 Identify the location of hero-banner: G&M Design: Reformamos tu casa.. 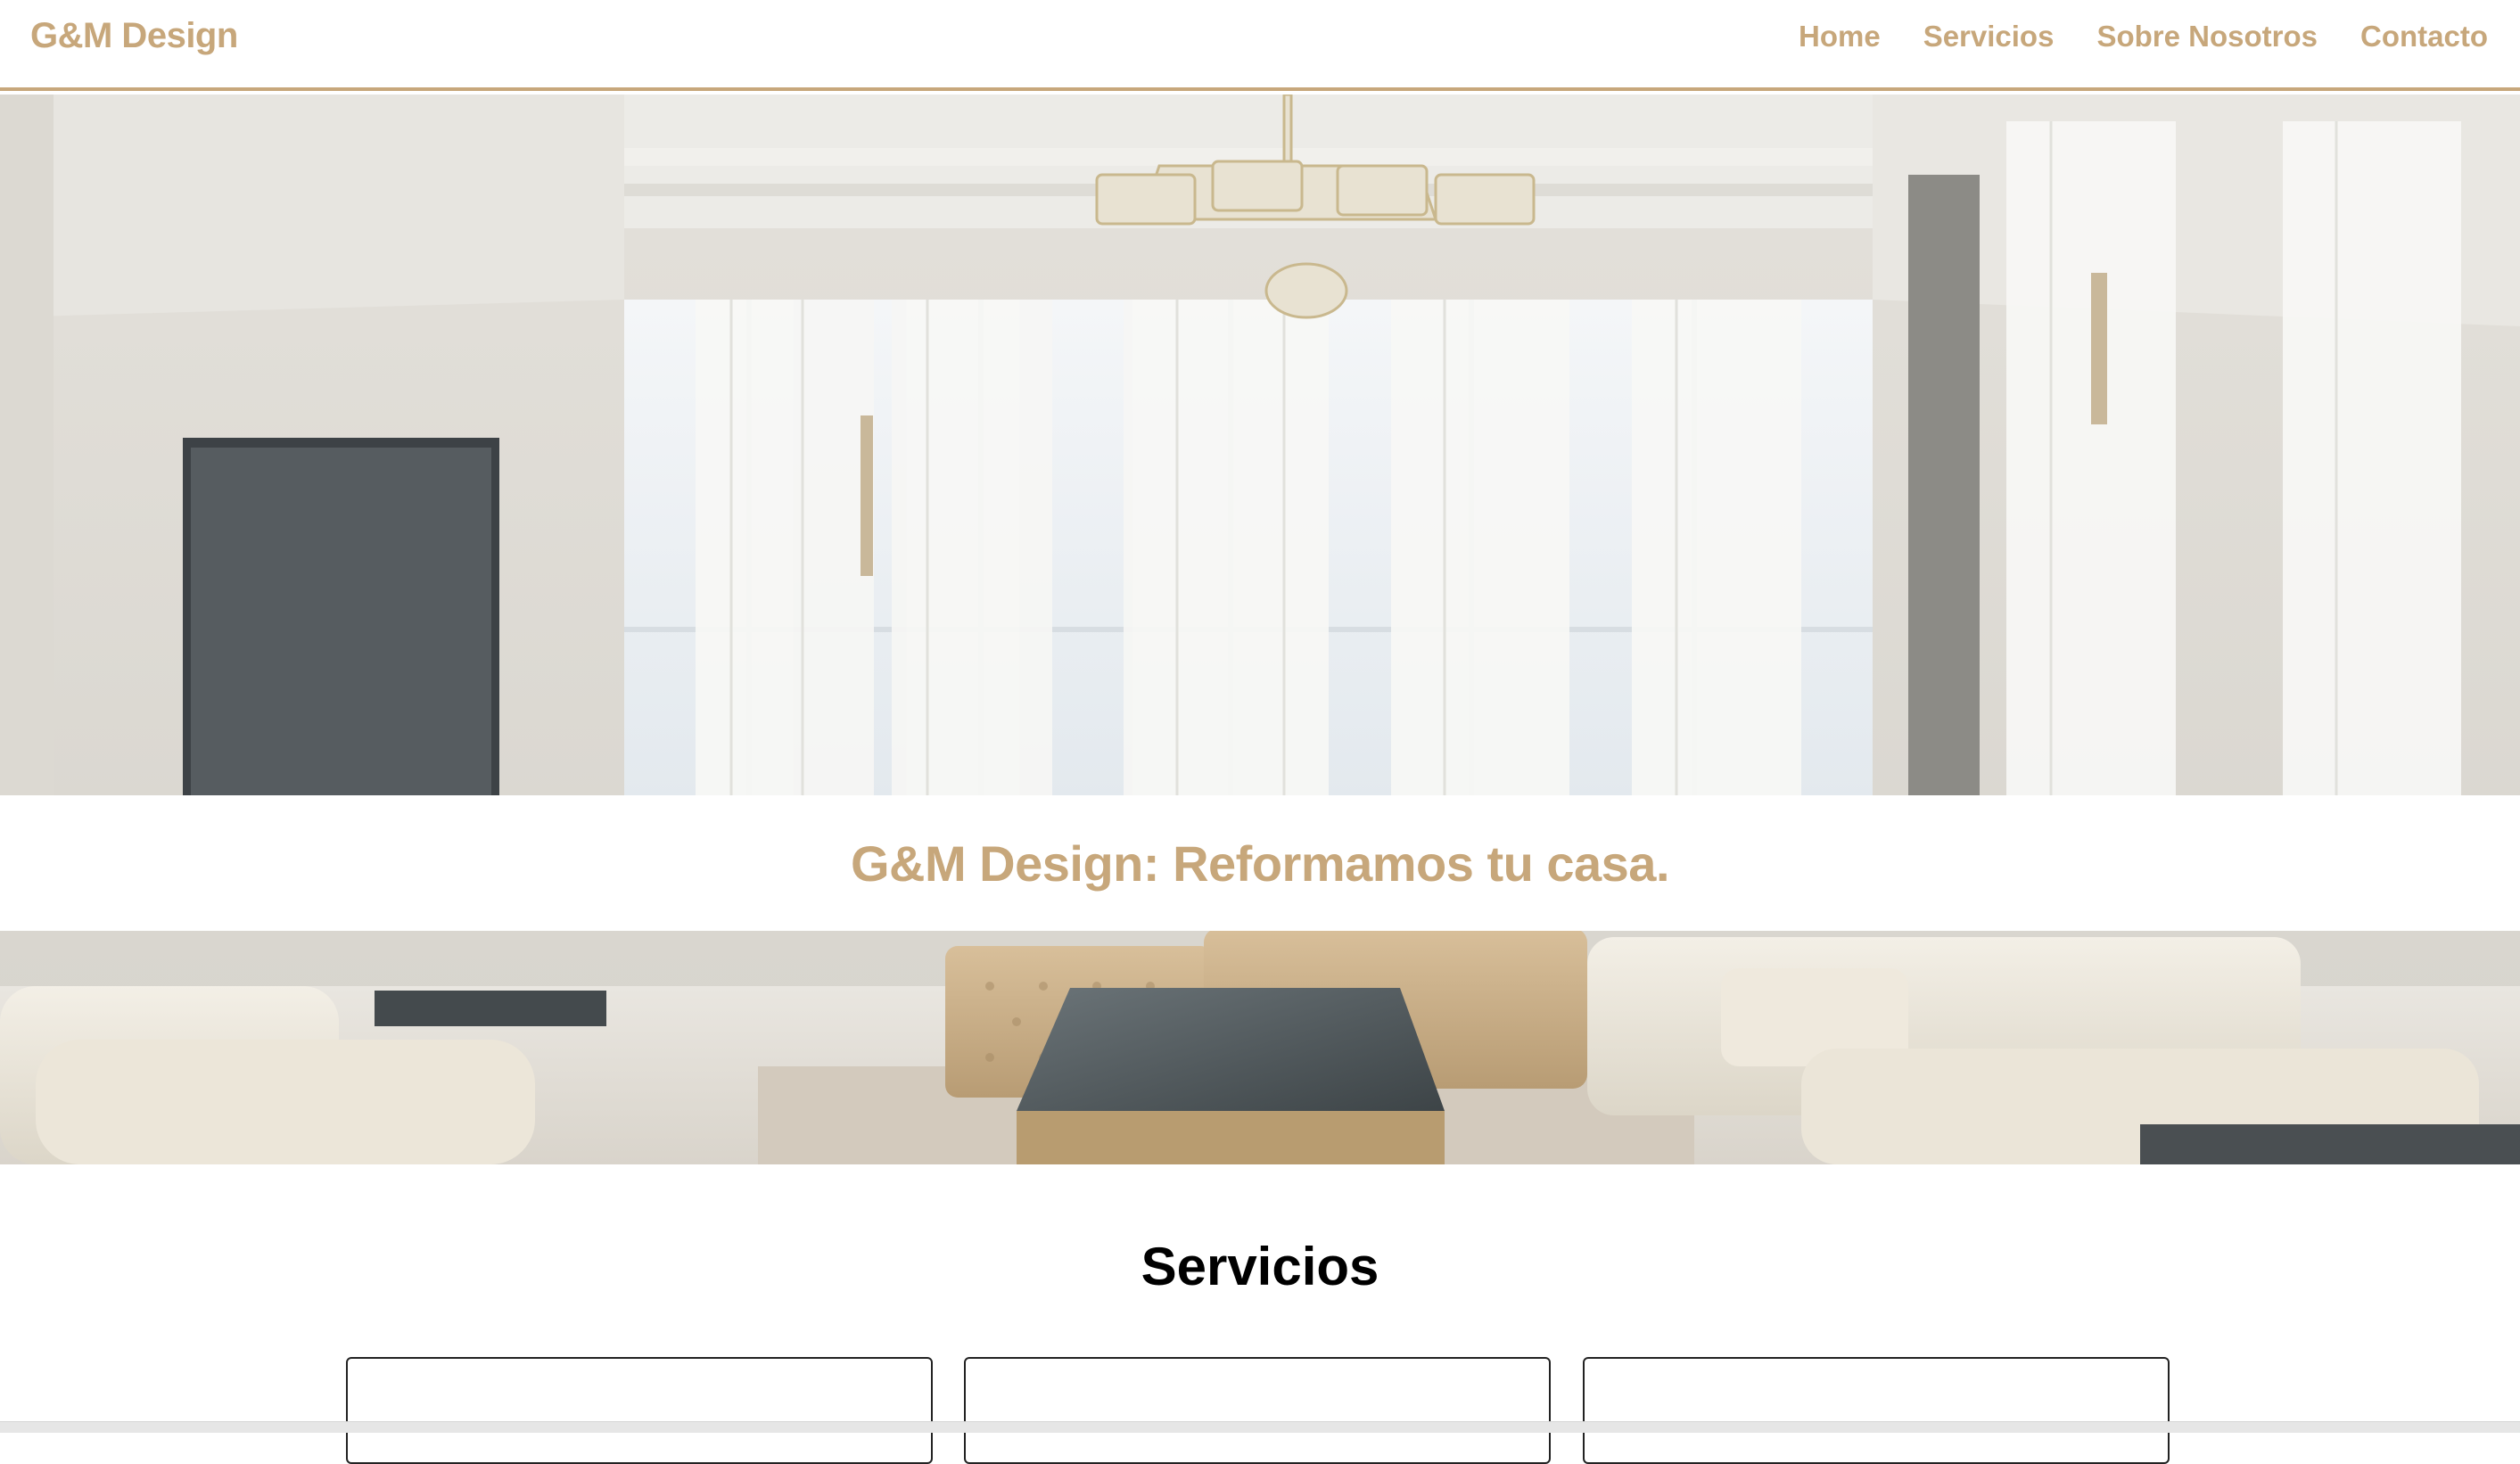
(1260, 863).